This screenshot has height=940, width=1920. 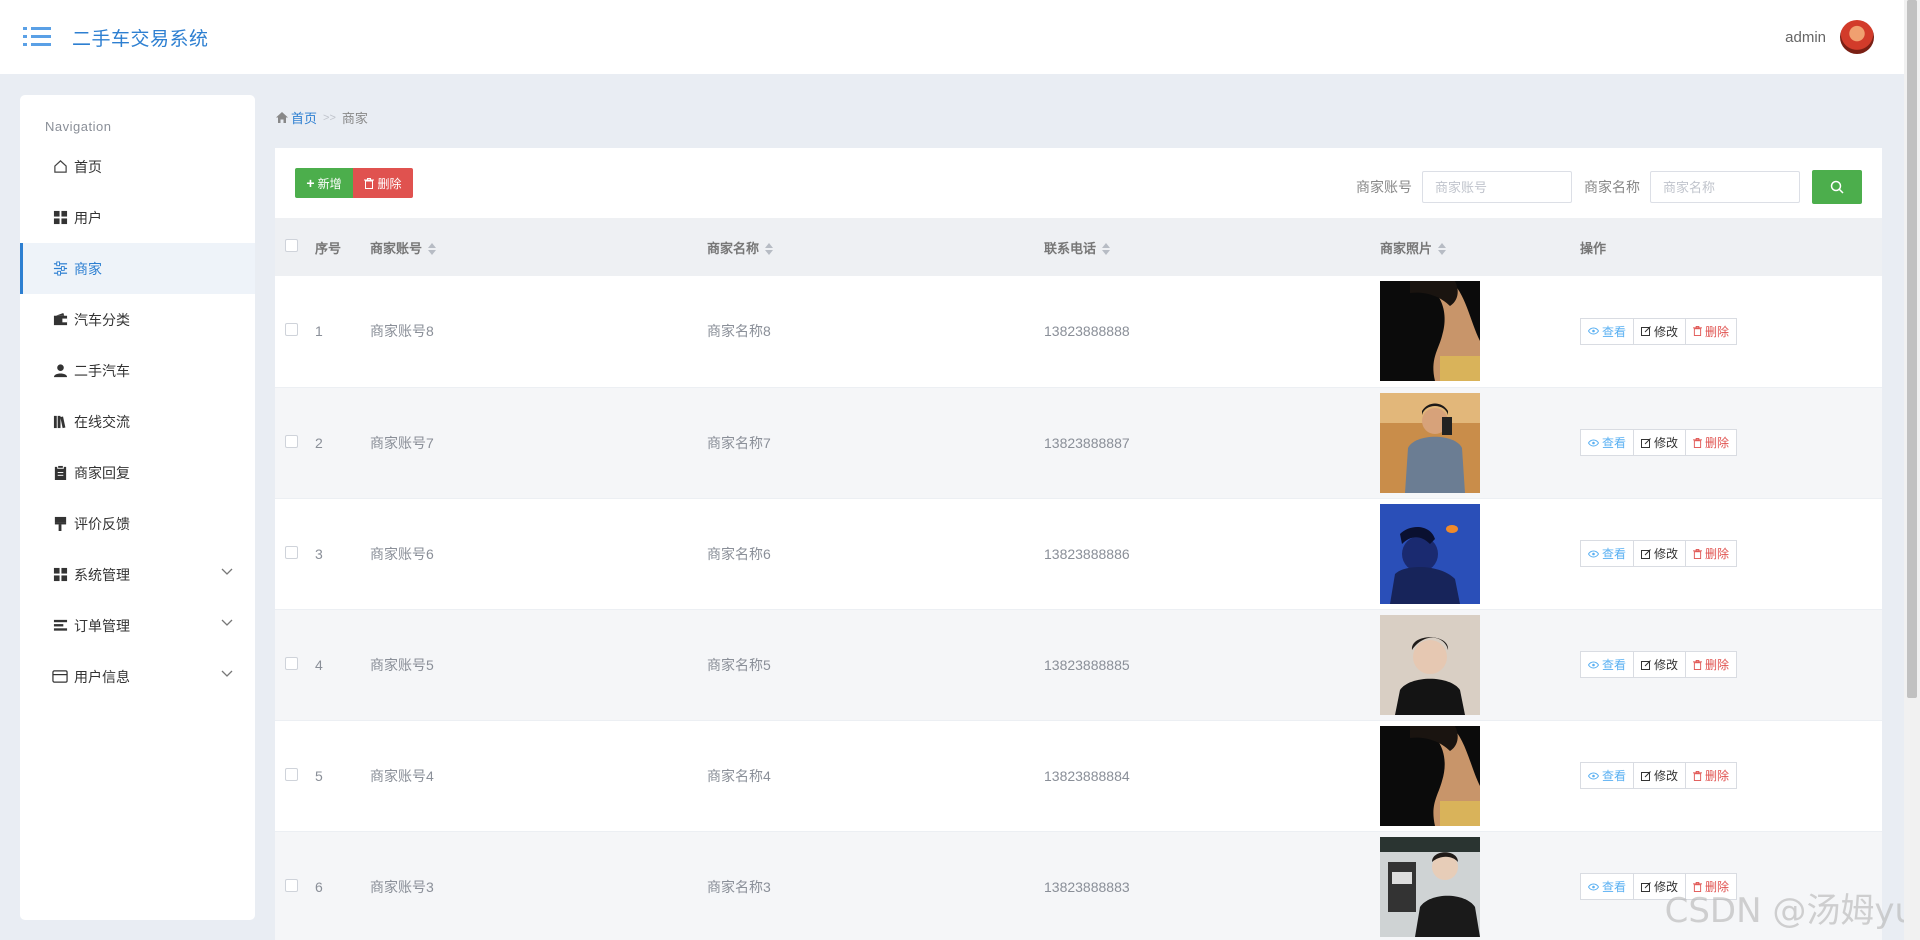 What do you see at coordinates (296, 117) in the screenshot?
I see `breadcrumb-home: 首页` at bounding box center [296, 117].